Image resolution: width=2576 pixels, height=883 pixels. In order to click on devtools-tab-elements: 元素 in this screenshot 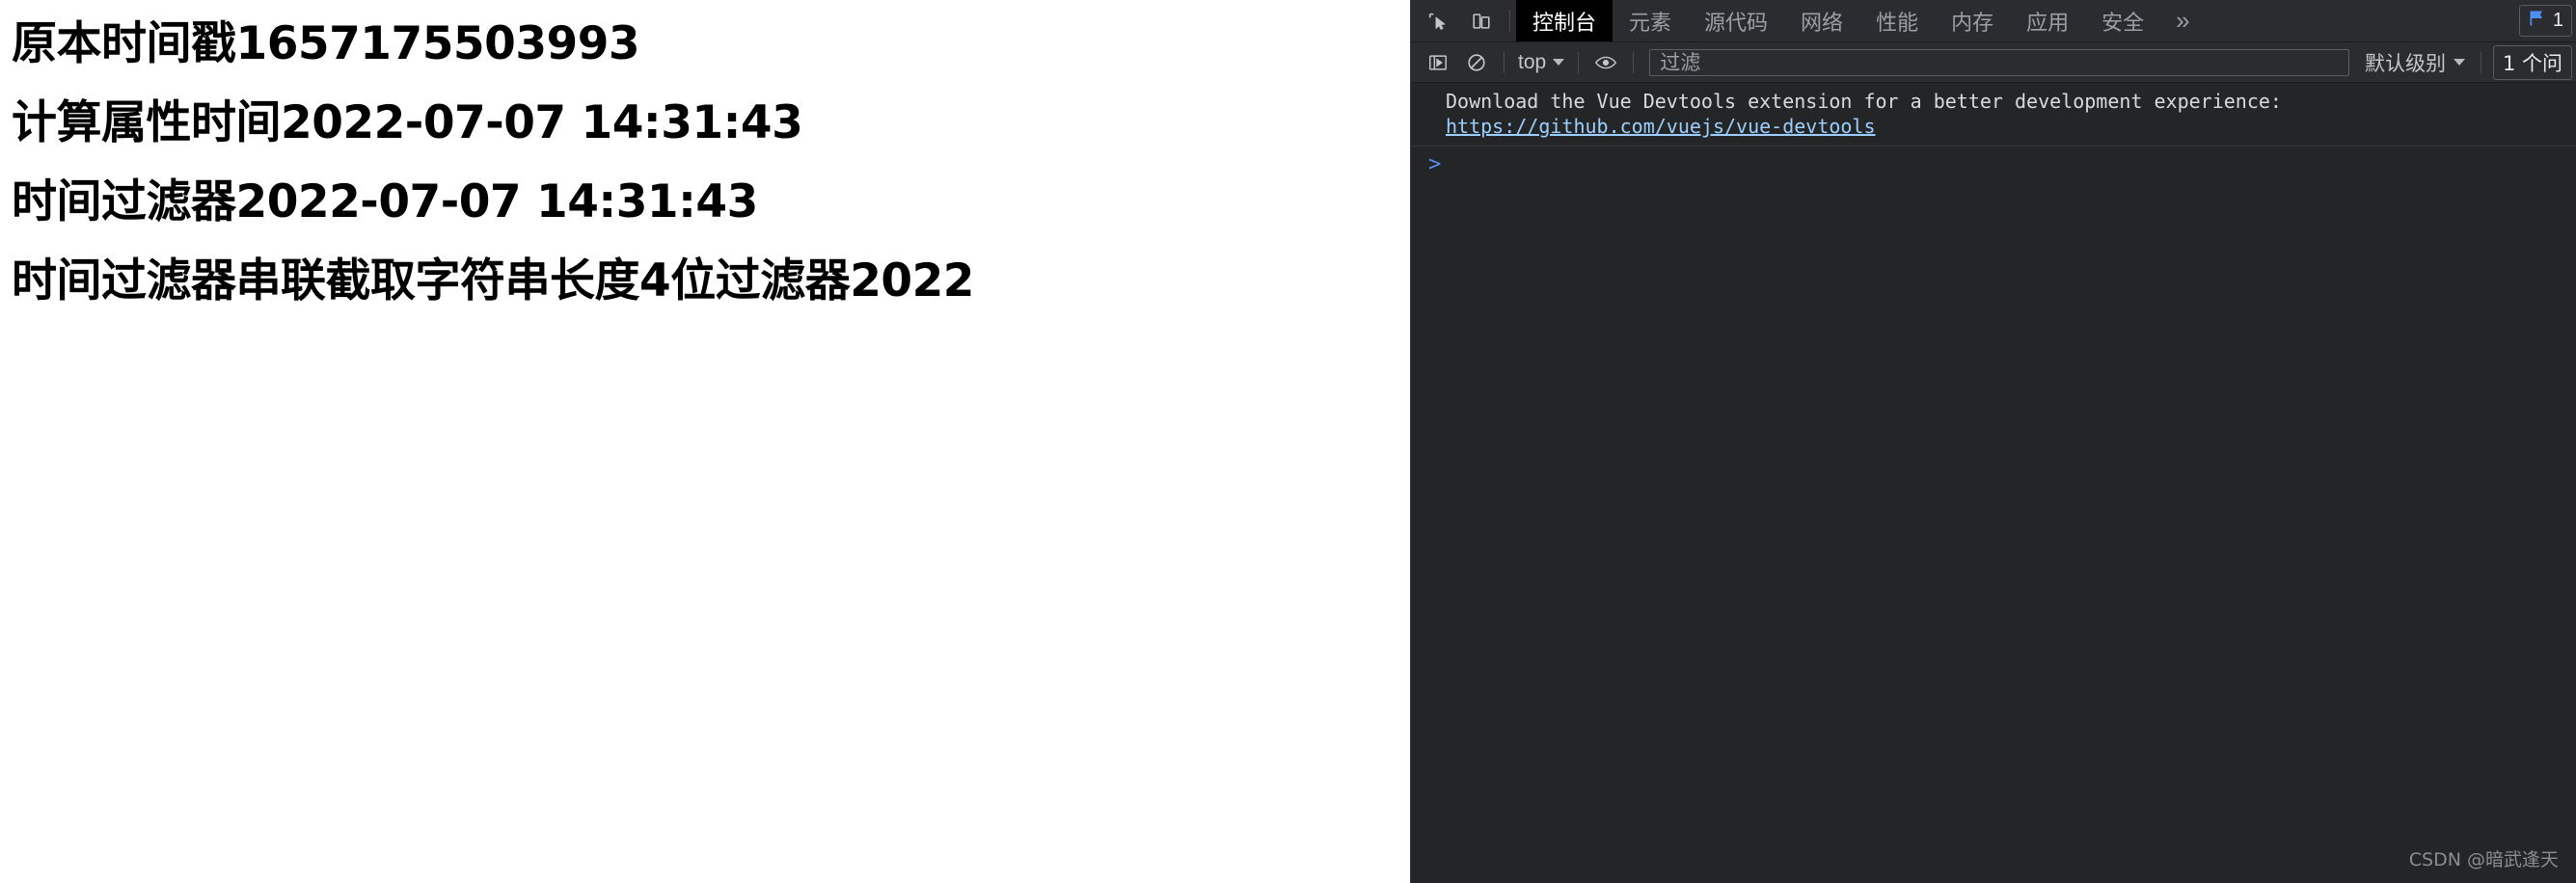, I will do `click(1650, 20)`.